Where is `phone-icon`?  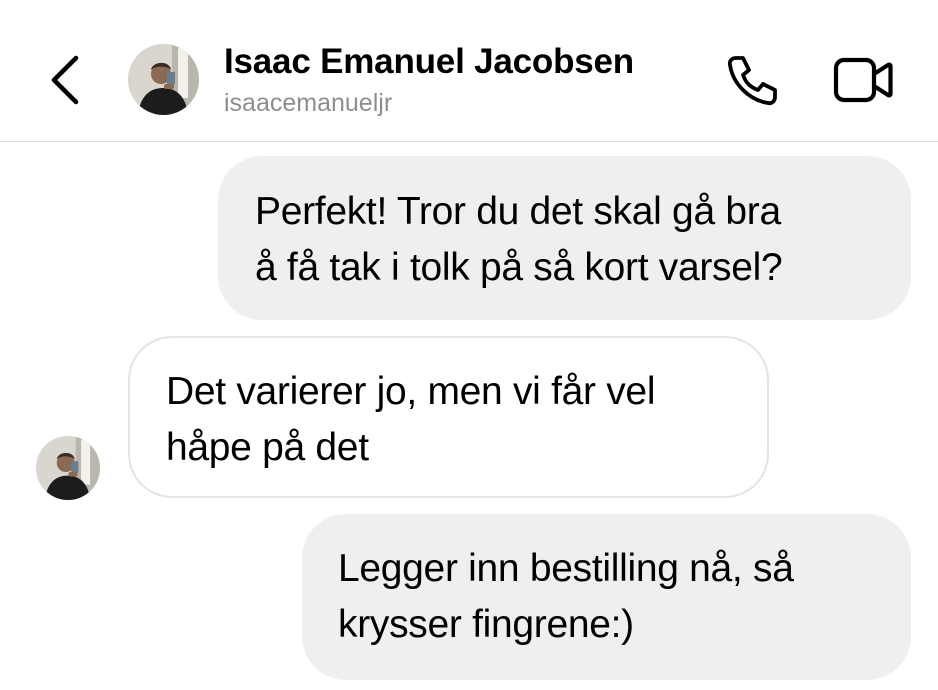
phone-icon is located at coordinates (752, 81).